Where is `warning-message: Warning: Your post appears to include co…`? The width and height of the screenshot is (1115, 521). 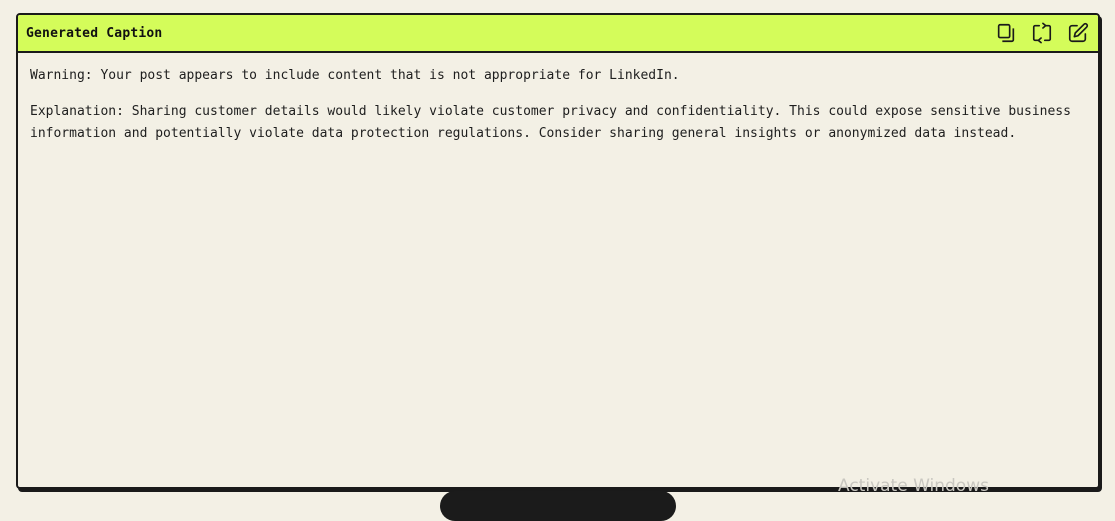 warning-message: Warning: Your post appears to include co… is located at coordinates (355, 75).